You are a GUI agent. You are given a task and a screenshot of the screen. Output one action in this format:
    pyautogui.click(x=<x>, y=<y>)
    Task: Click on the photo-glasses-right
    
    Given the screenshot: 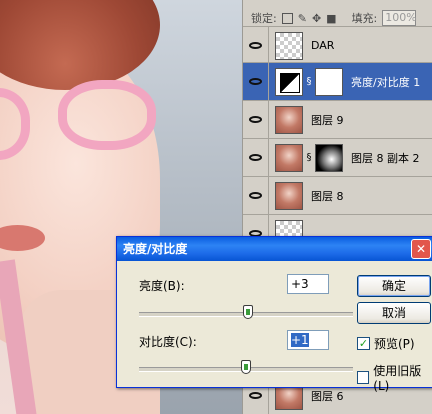 What is the action you would take?
    pyautogui.click(x=107, y=115)
    